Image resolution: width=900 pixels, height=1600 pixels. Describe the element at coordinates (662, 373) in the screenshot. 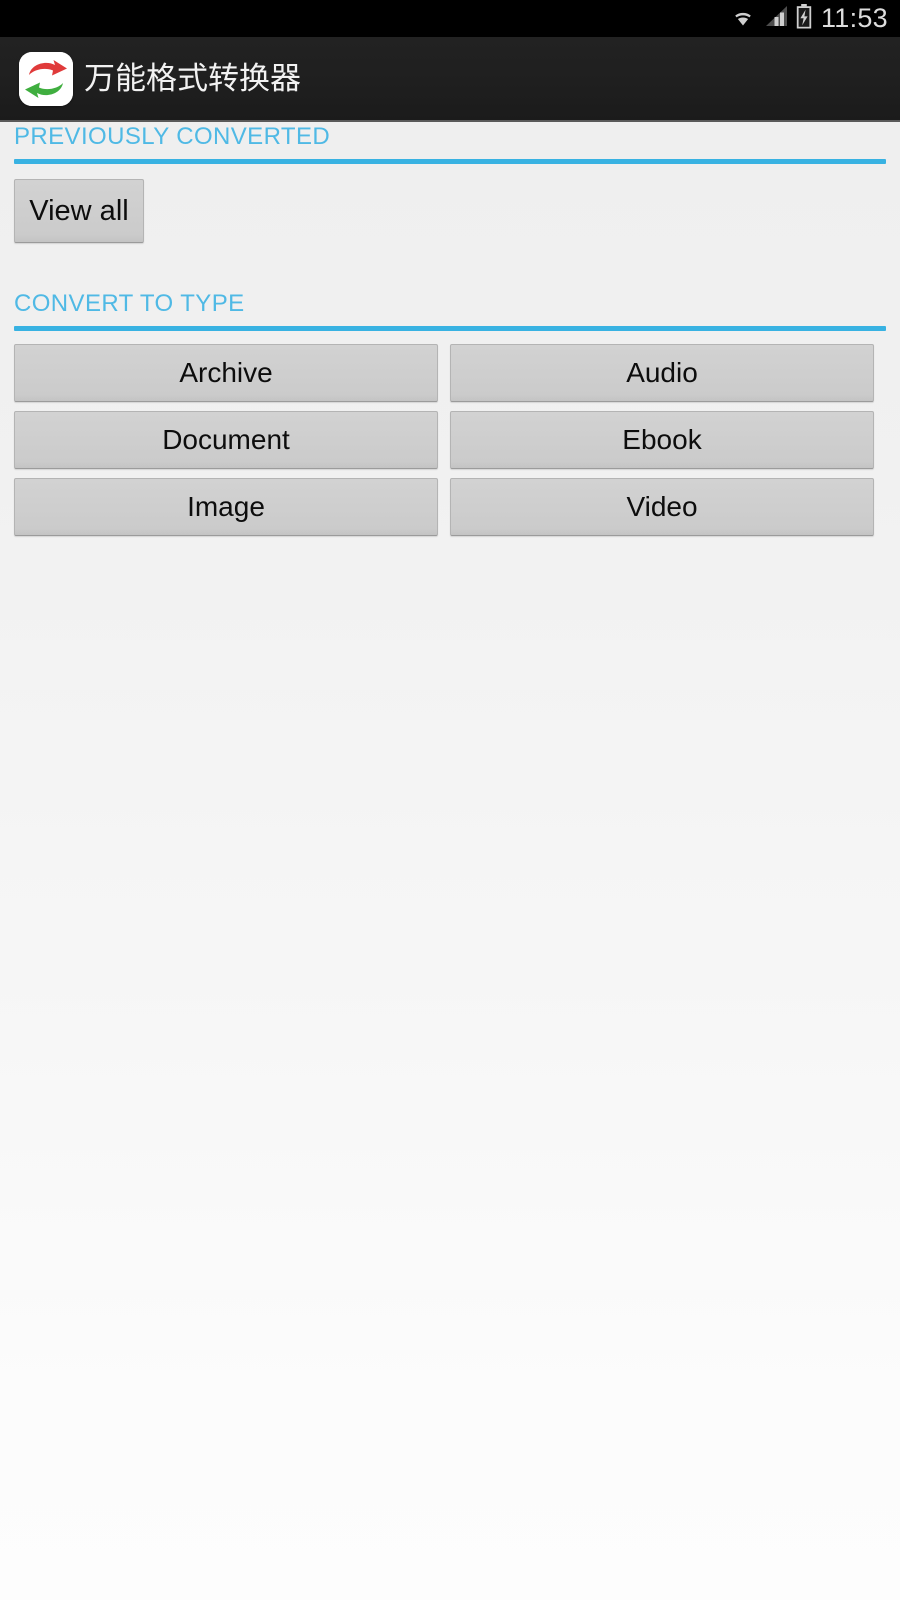

I see `type-button-audio: Audio` at that location.